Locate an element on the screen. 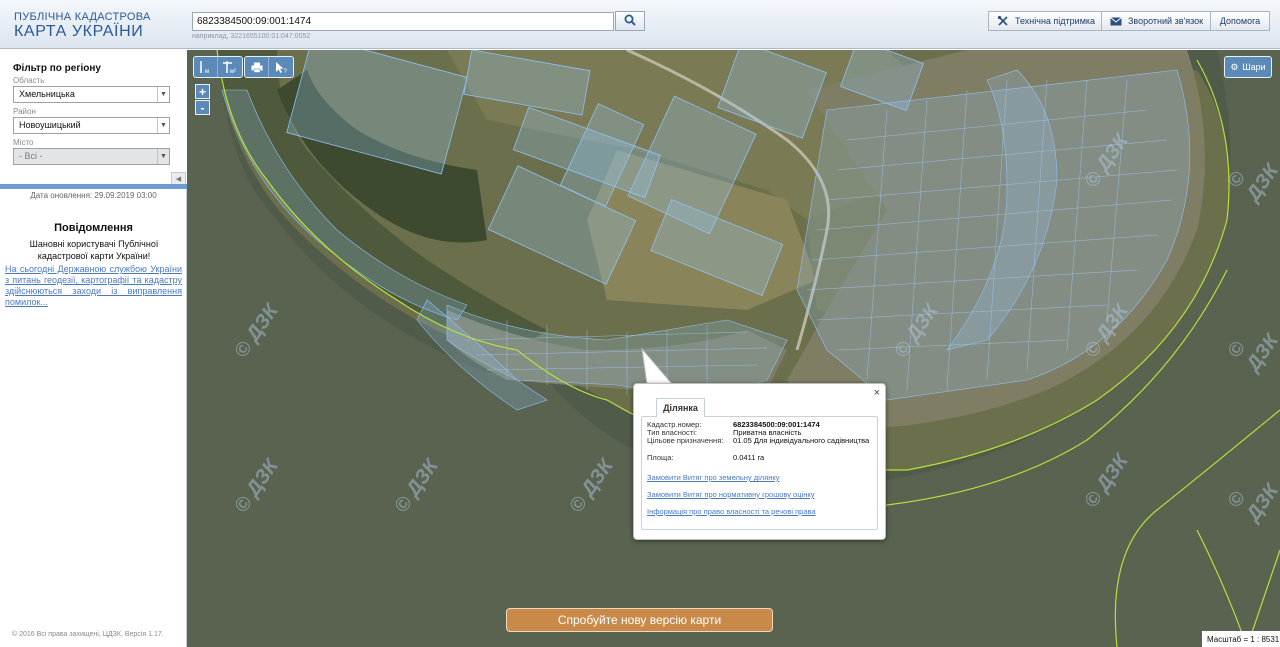 This screenshot has height=647, width=1280. measure-area-unit: м² is located at coordinates (233, 71).